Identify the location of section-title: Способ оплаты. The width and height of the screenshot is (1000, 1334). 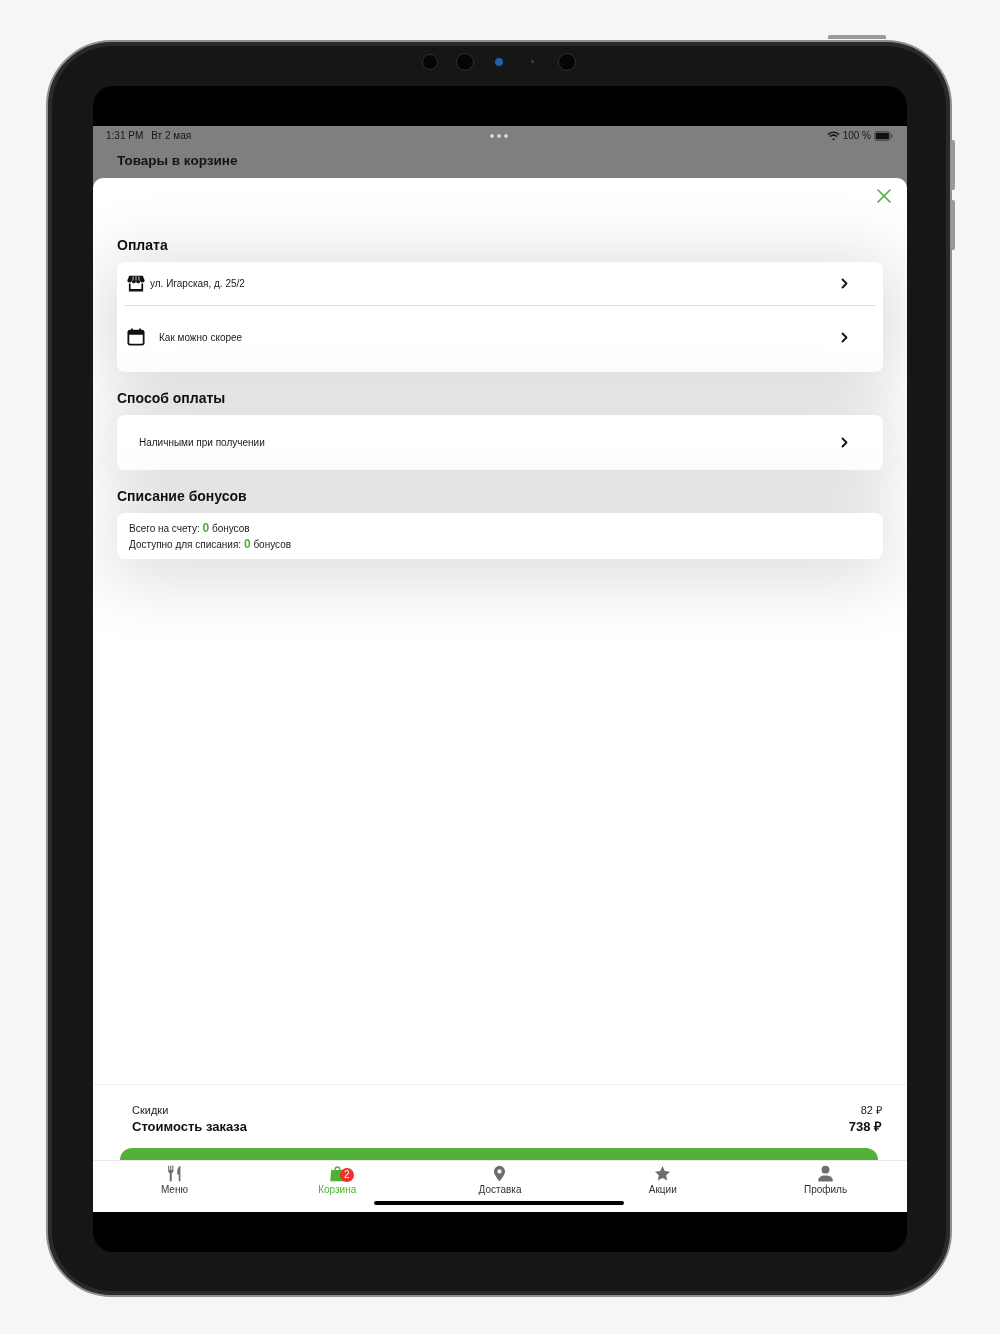
(172, 398).